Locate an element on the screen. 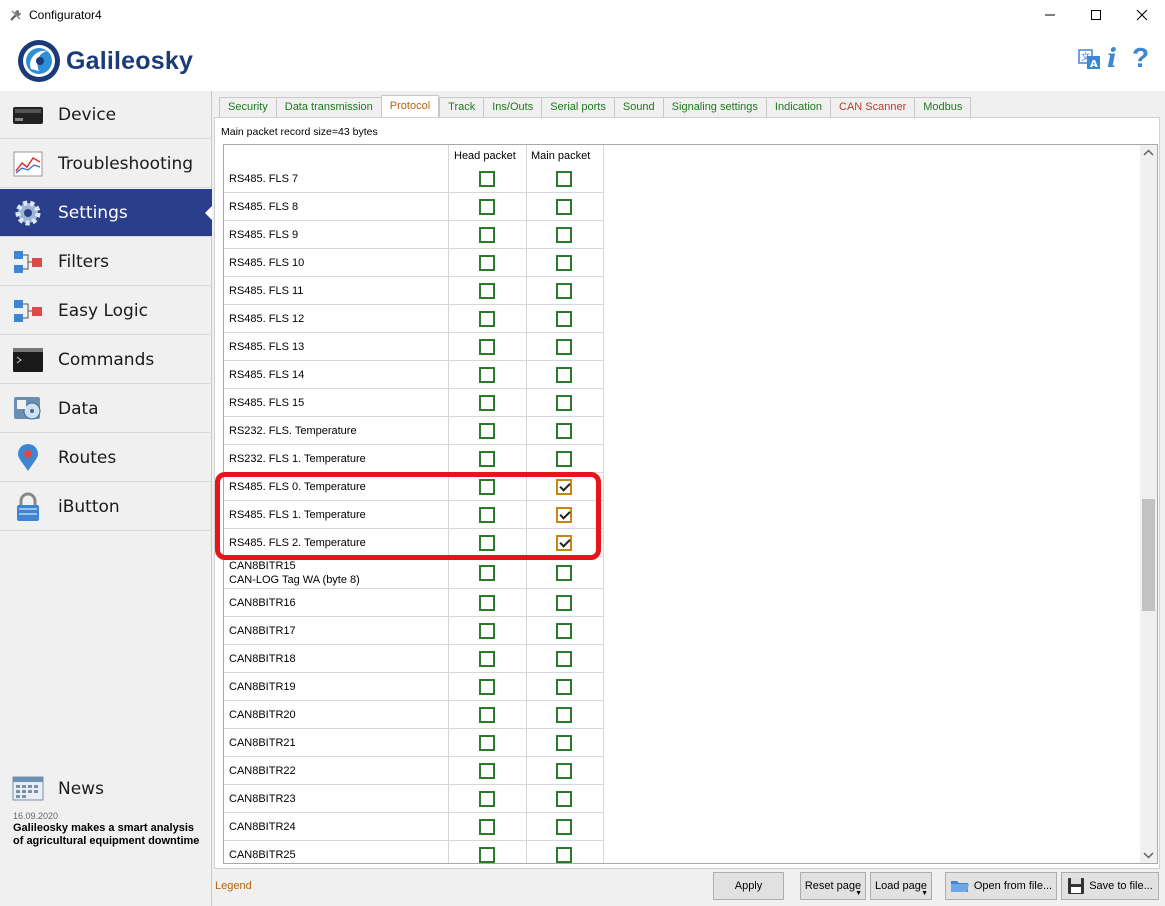 The height and width of the screenshot is (906, 1165). tab-indication: Indication is located at coordinates (797, 107).